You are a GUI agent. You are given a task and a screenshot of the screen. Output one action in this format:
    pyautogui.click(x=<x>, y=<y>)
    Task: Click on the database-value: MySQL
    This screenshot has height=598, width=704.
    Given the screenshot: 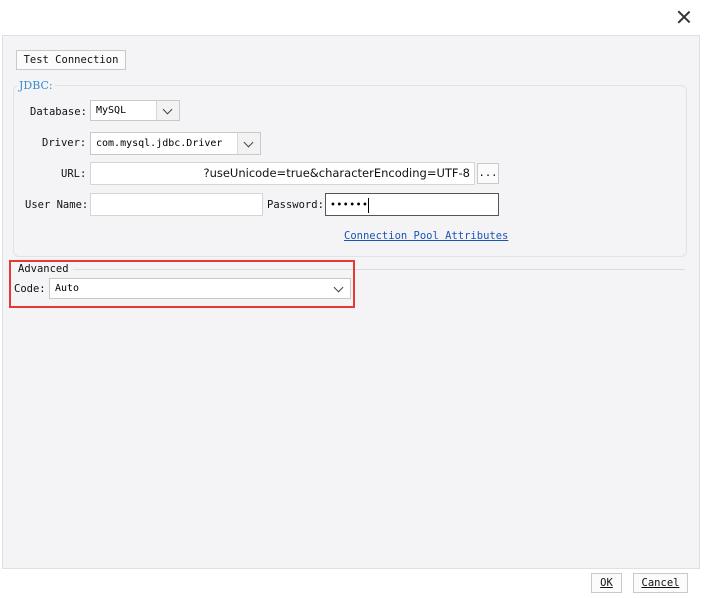 What is the action you would take?
    pyautogui.click(x=111, y=110)
    